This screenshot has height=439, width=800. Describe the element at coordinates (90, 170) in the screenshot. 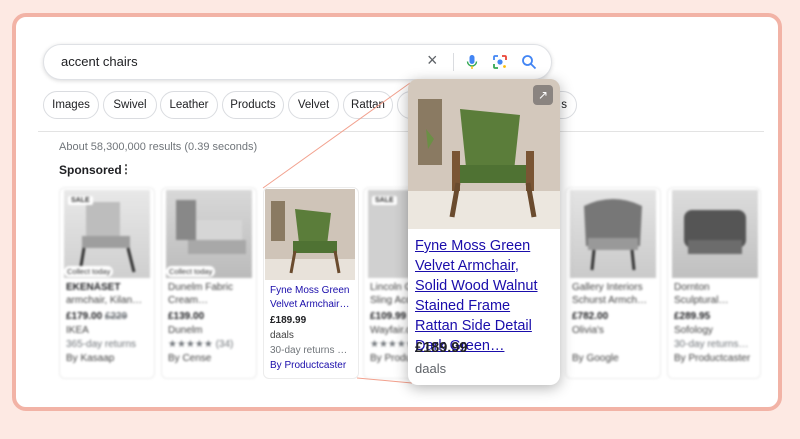

I see `sponsored-label: Sponsored` at that location.